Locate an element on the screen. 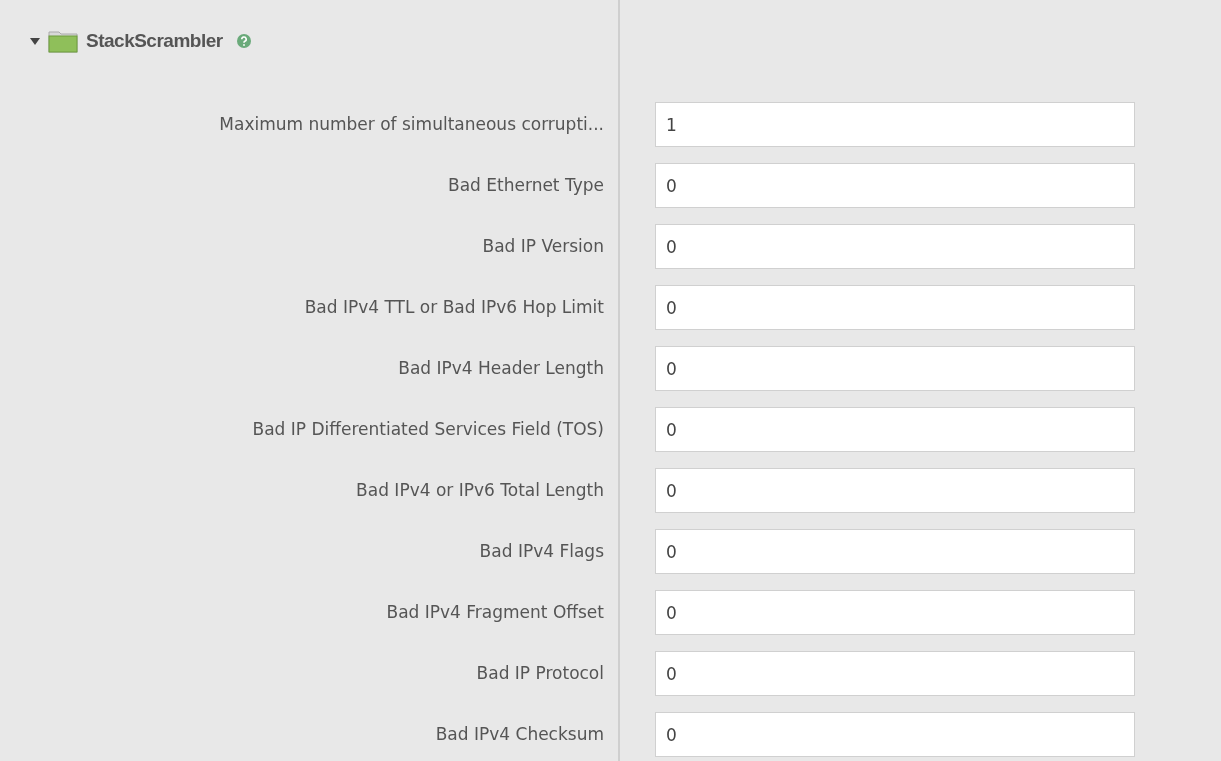 Image resolution: width=1221 pixels, height=761 pixels. folder-icon is located at coordinates (63, 41).